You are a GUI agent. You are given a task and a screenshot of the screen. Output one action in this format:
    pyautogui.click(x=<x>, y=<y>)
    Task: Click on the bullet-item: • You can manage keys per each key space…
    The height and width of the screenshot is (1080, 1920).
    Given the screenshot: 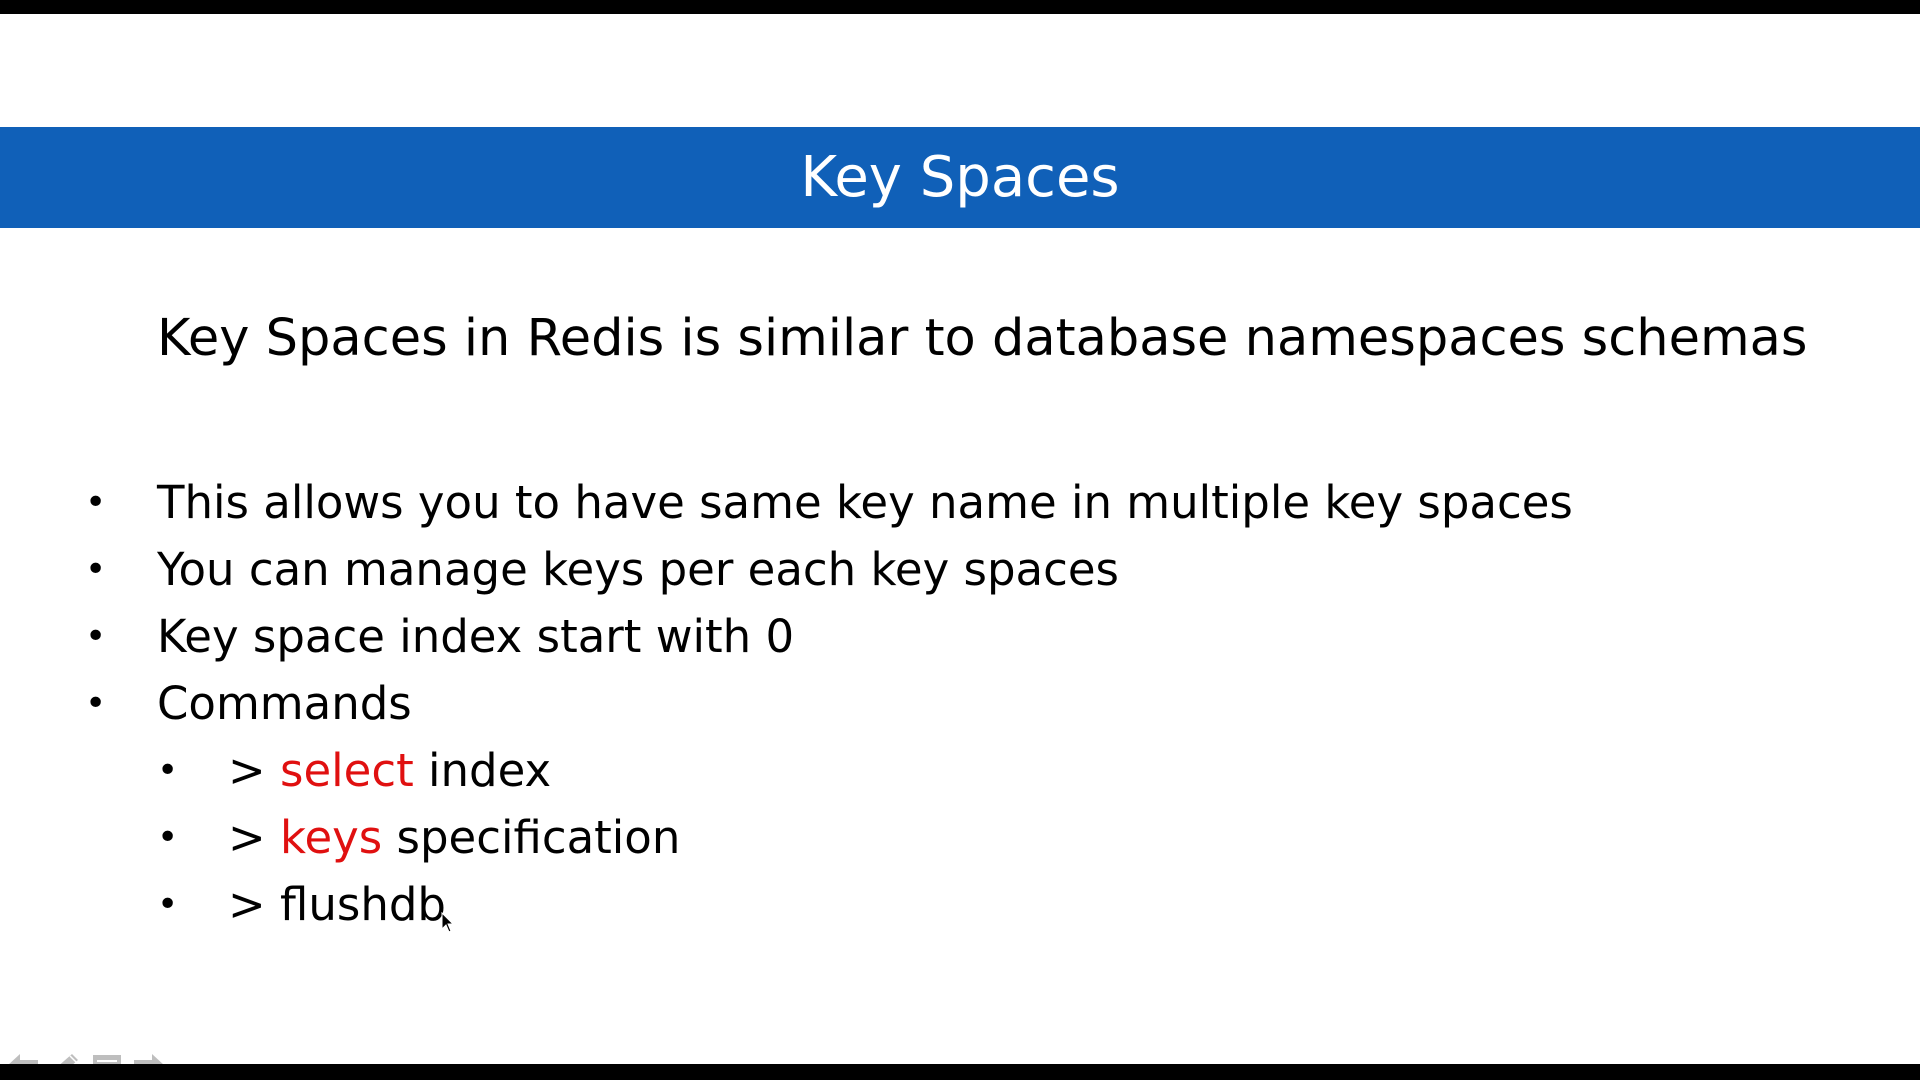 What is the action you would take?
    pyautogui.click(x=960, y=569)
    